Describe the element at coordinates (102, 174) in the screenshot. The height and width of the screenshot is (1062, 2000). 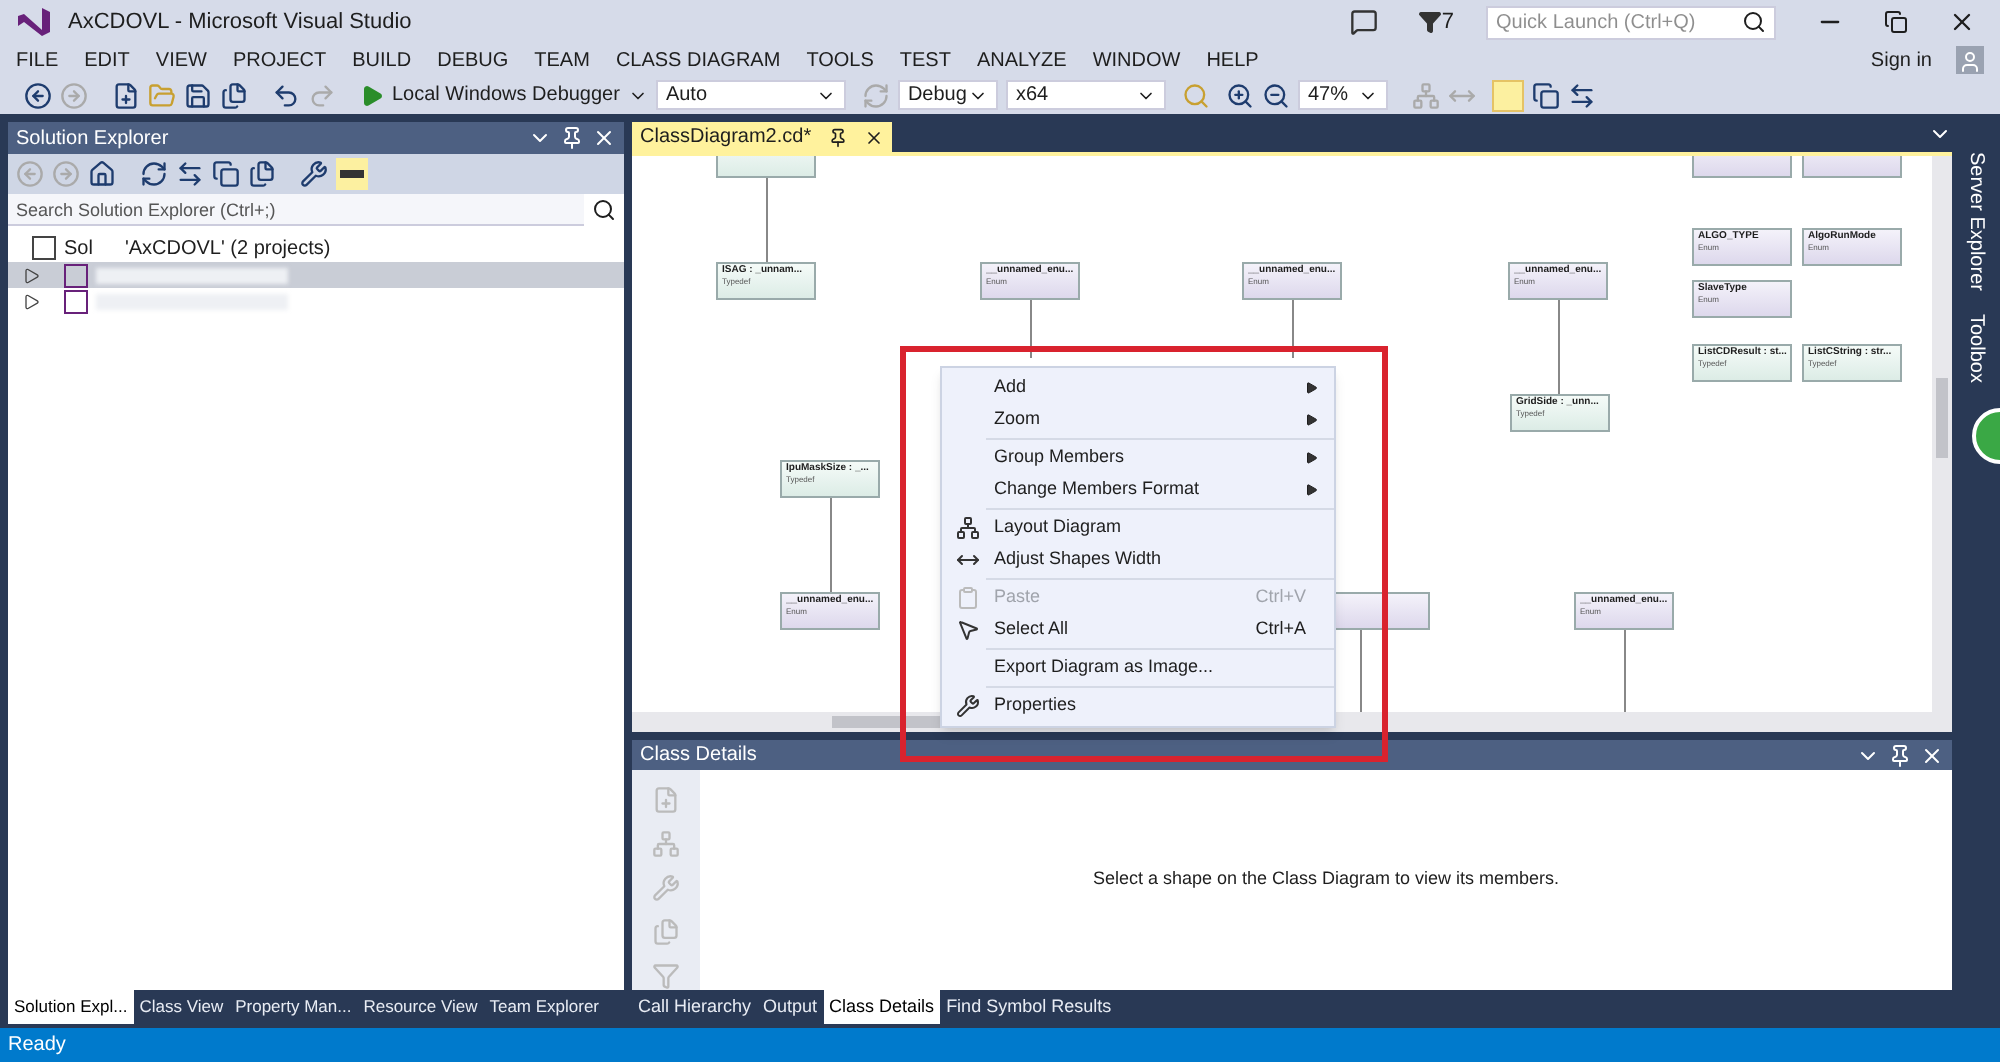
I see `home-icon` at that location.